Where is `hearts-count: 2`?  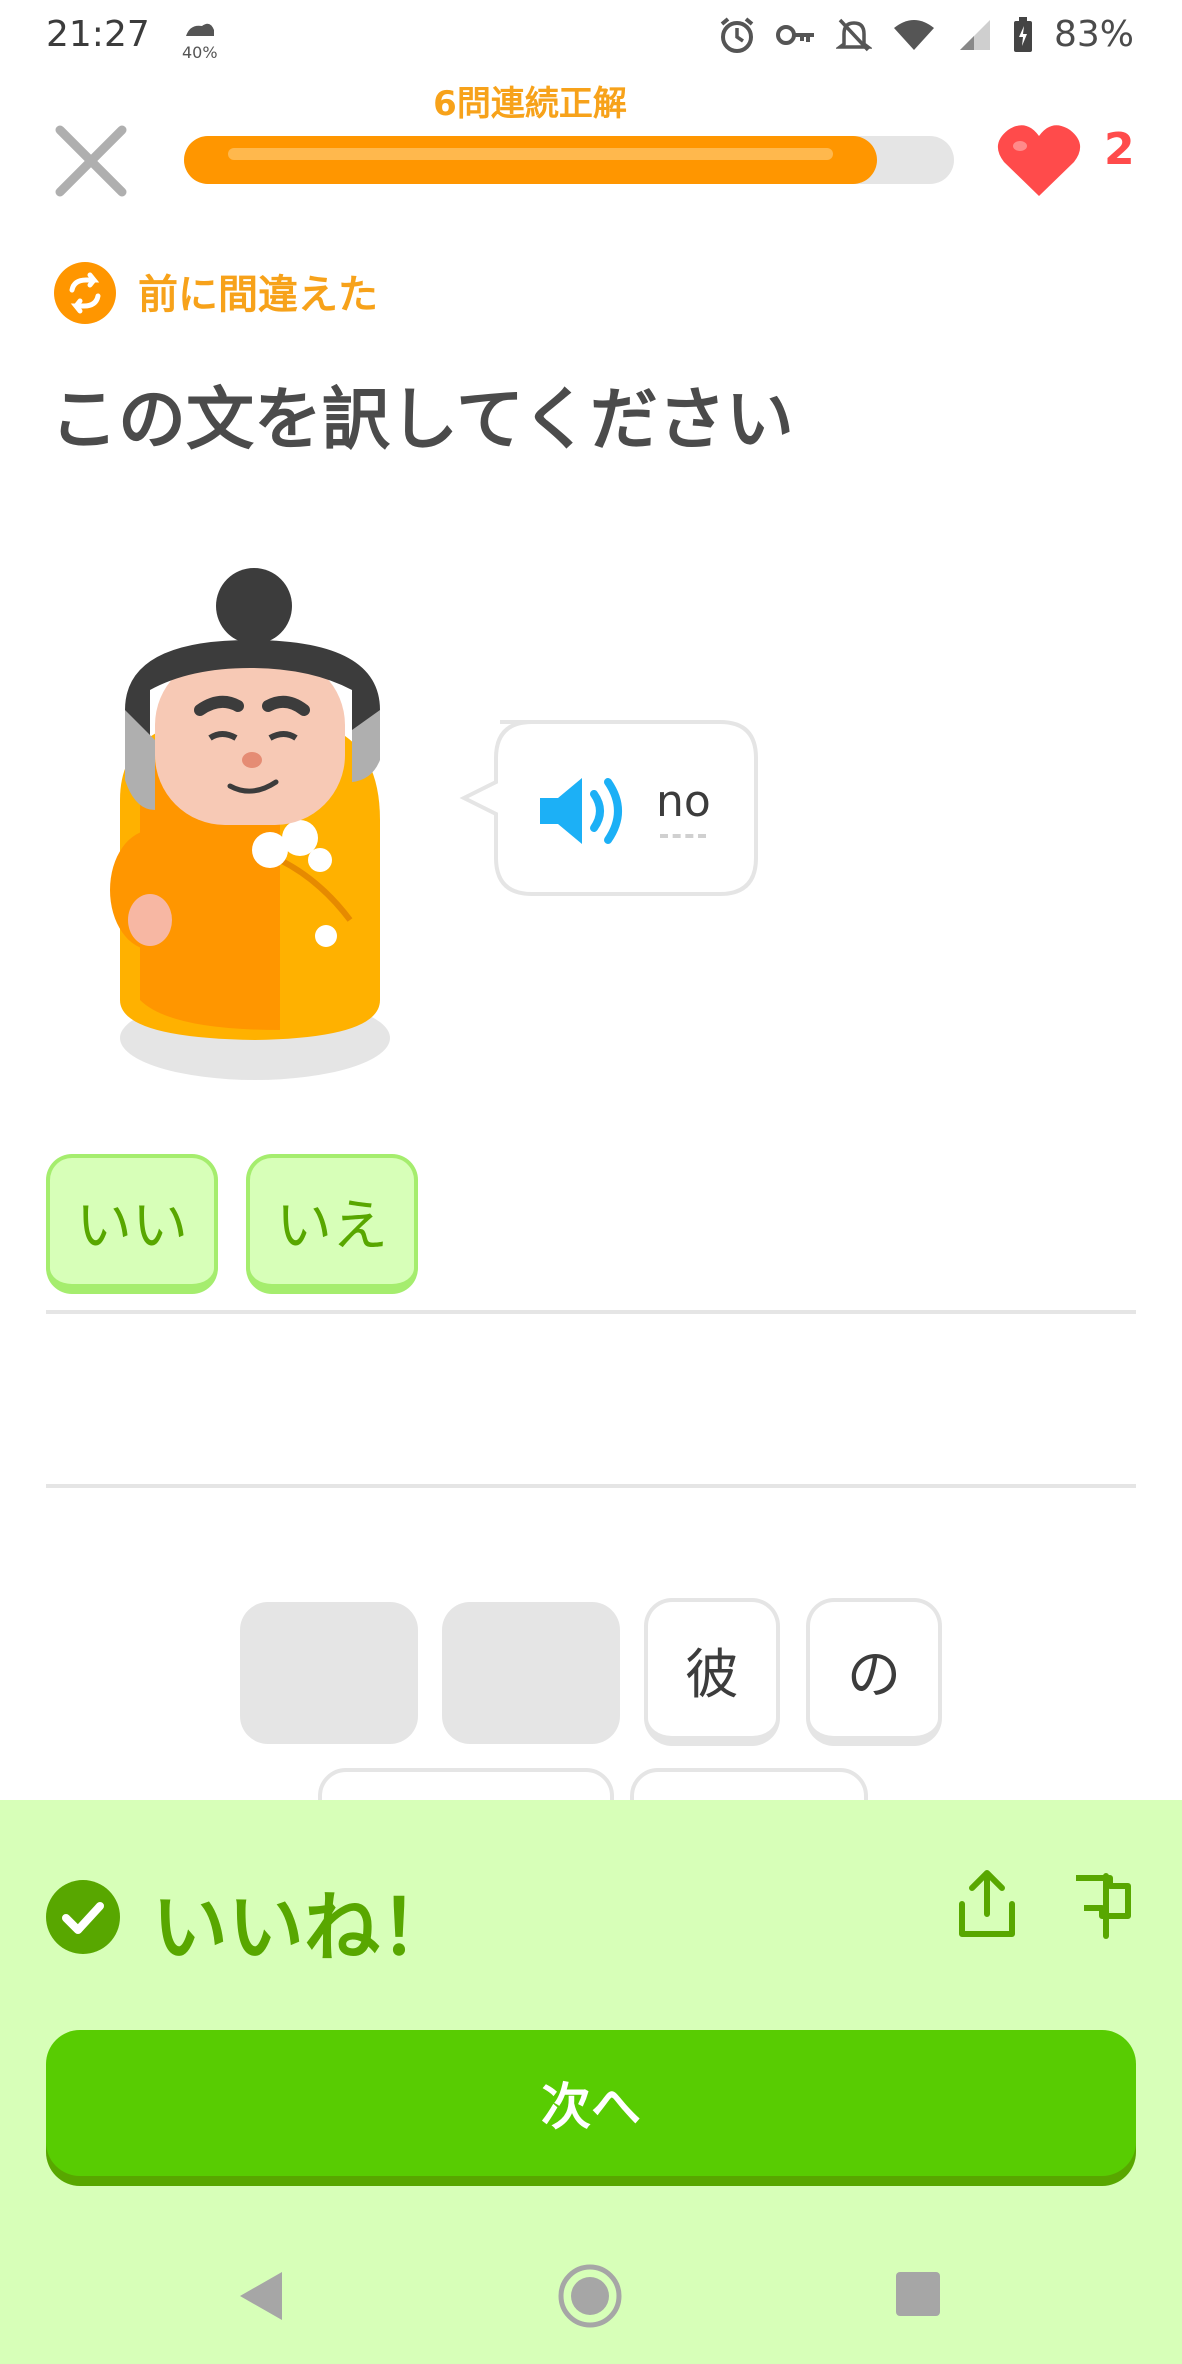
hearts-count: 2 is located at coordinates (1119, 149).